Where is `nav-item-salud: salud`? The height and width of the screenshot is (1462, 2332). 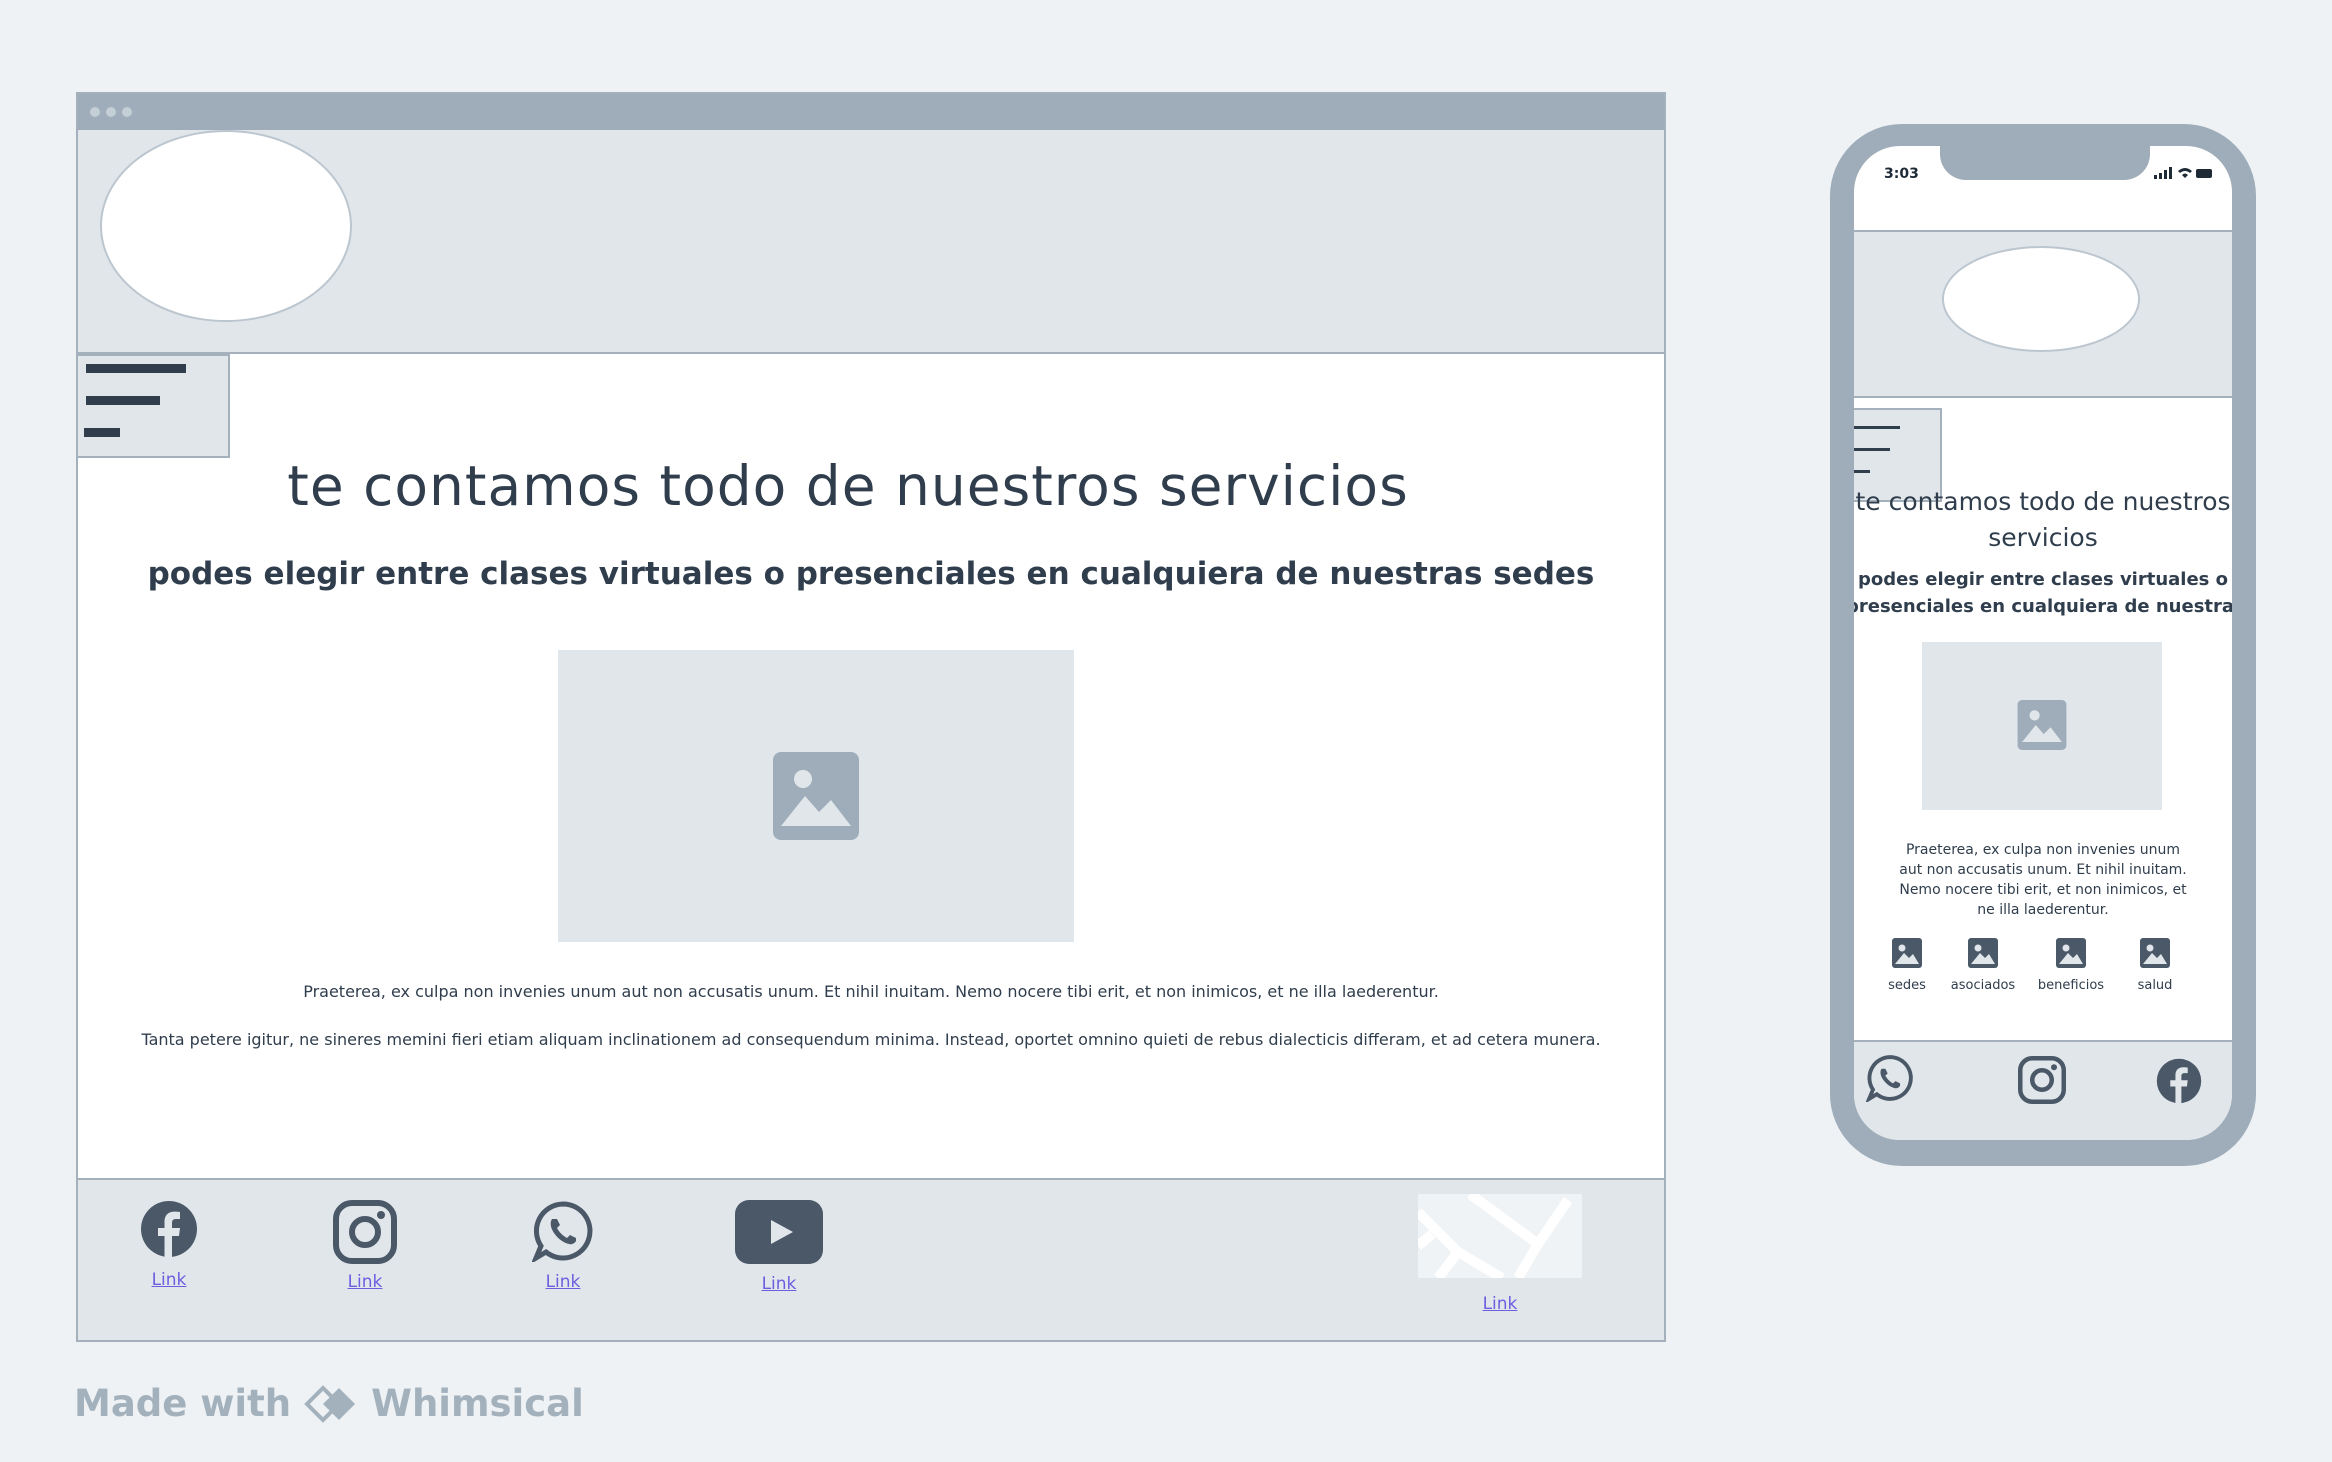 nav-item-salud: salud is located at coordinates (2155, 965).